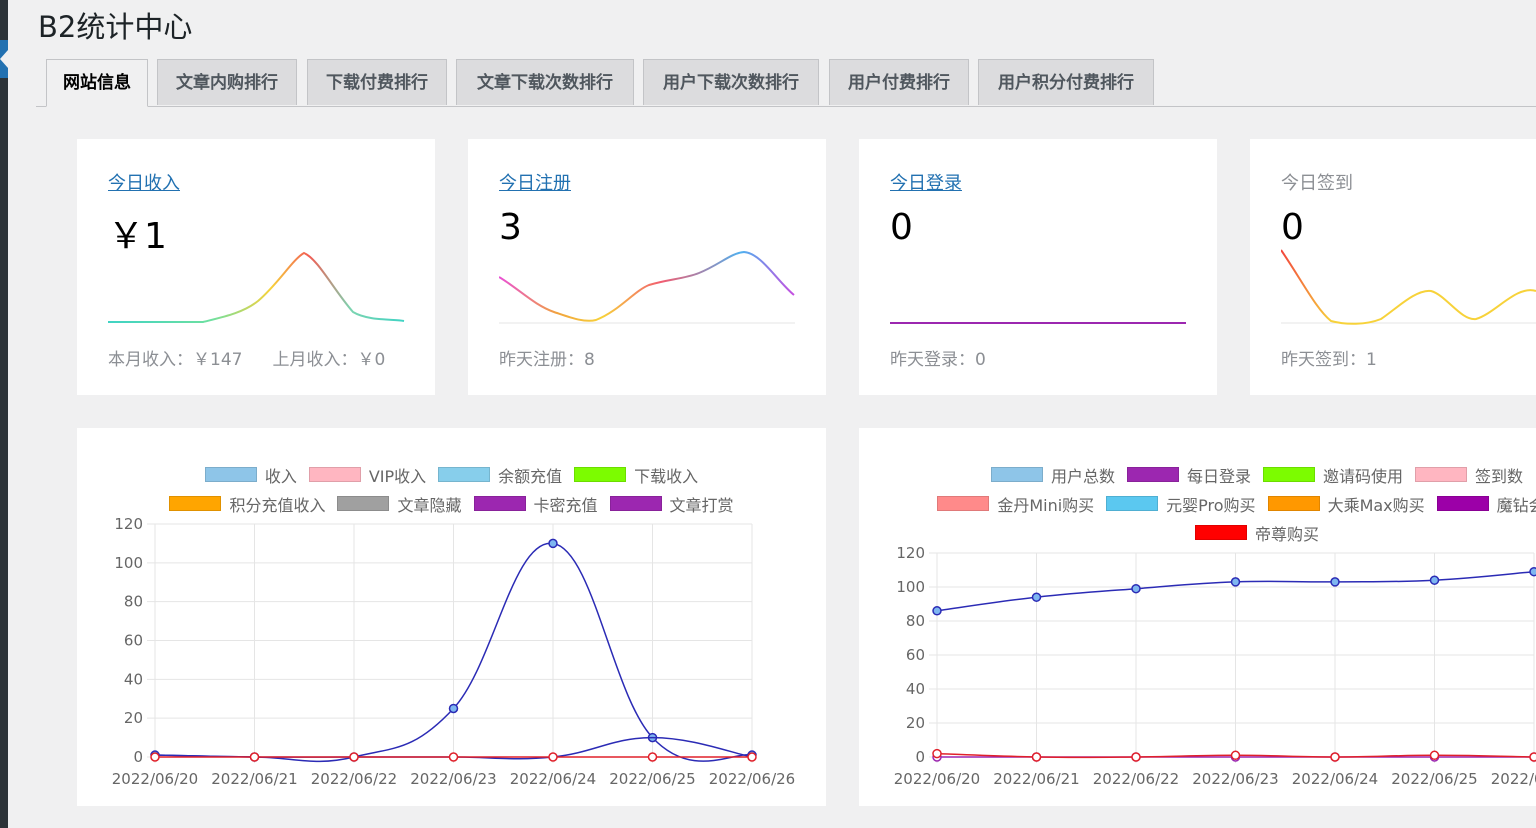  I want to click on income-footer: 本月收入：￥147 上月收入：￥0, so click(261, 357).